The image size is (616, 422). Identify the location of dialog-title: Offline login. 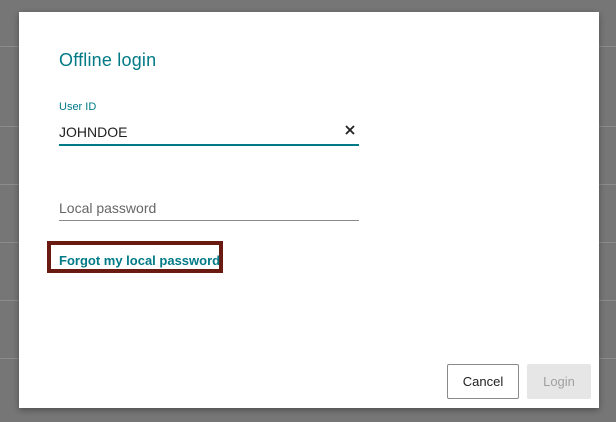
(108, 60).